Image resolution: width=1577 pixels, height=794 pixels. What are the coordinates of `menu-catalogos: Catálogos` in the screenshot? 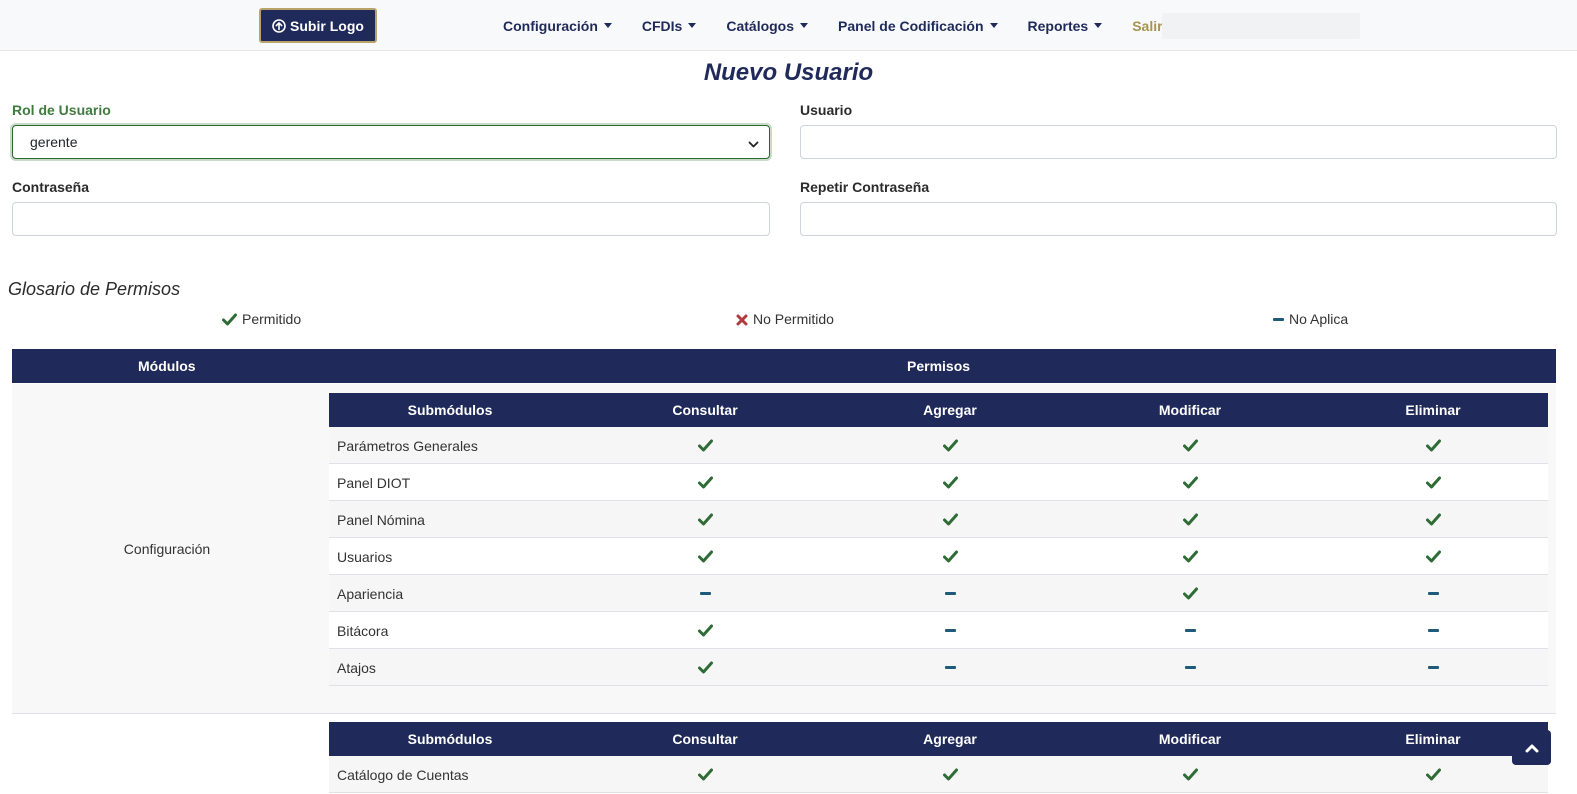 It's located at (767, 25).